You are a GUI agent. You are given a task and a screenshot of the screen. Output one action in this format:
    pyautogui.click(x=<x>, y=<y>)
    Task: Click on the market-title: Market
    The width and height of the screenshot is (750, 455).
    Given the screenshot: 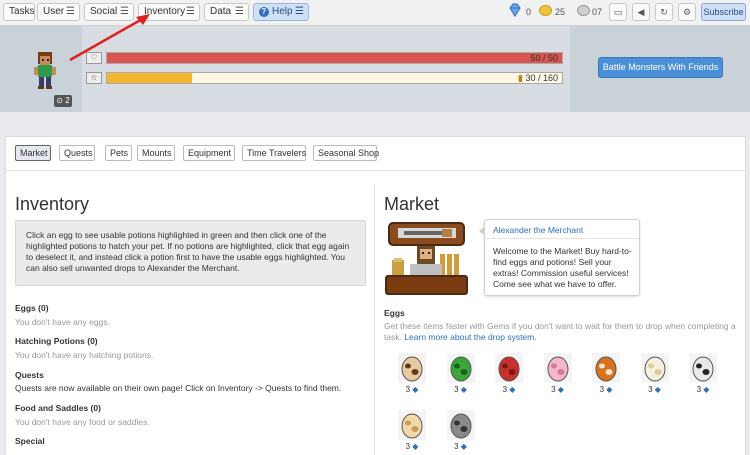 What is the action you would take?
    pyautogui.click(x=412, y=204)
    